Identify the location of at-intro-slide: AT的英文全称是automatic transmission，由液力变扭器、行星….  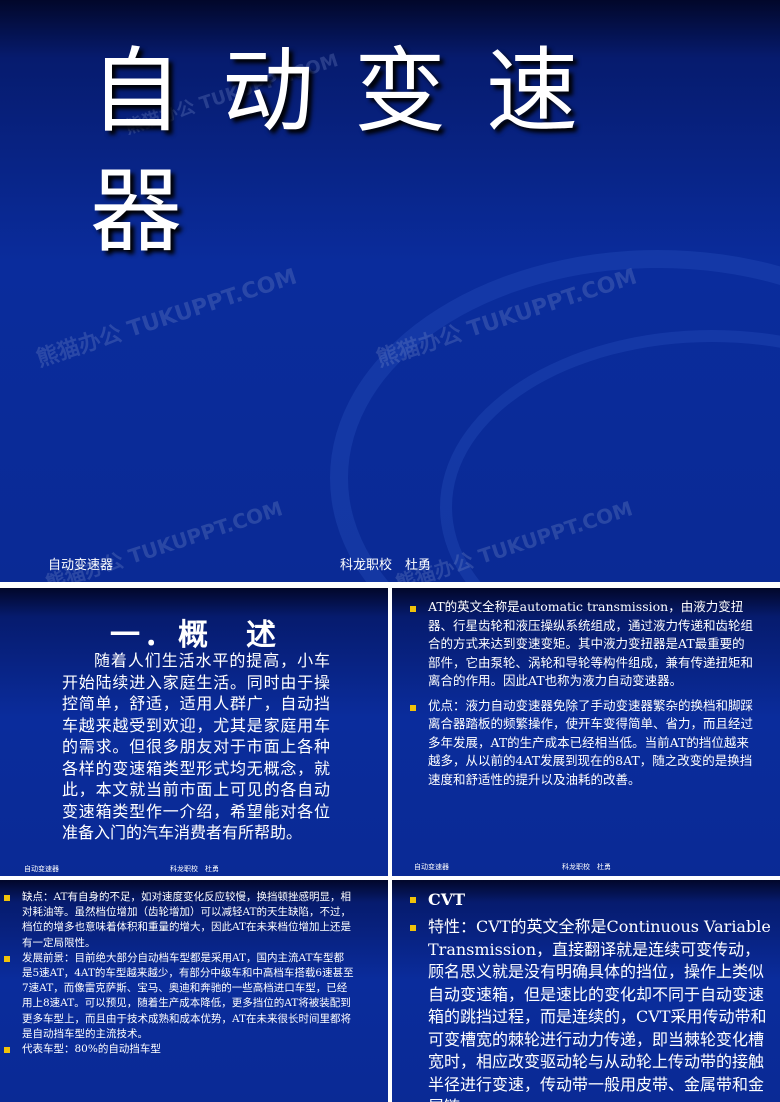
(586, 732).